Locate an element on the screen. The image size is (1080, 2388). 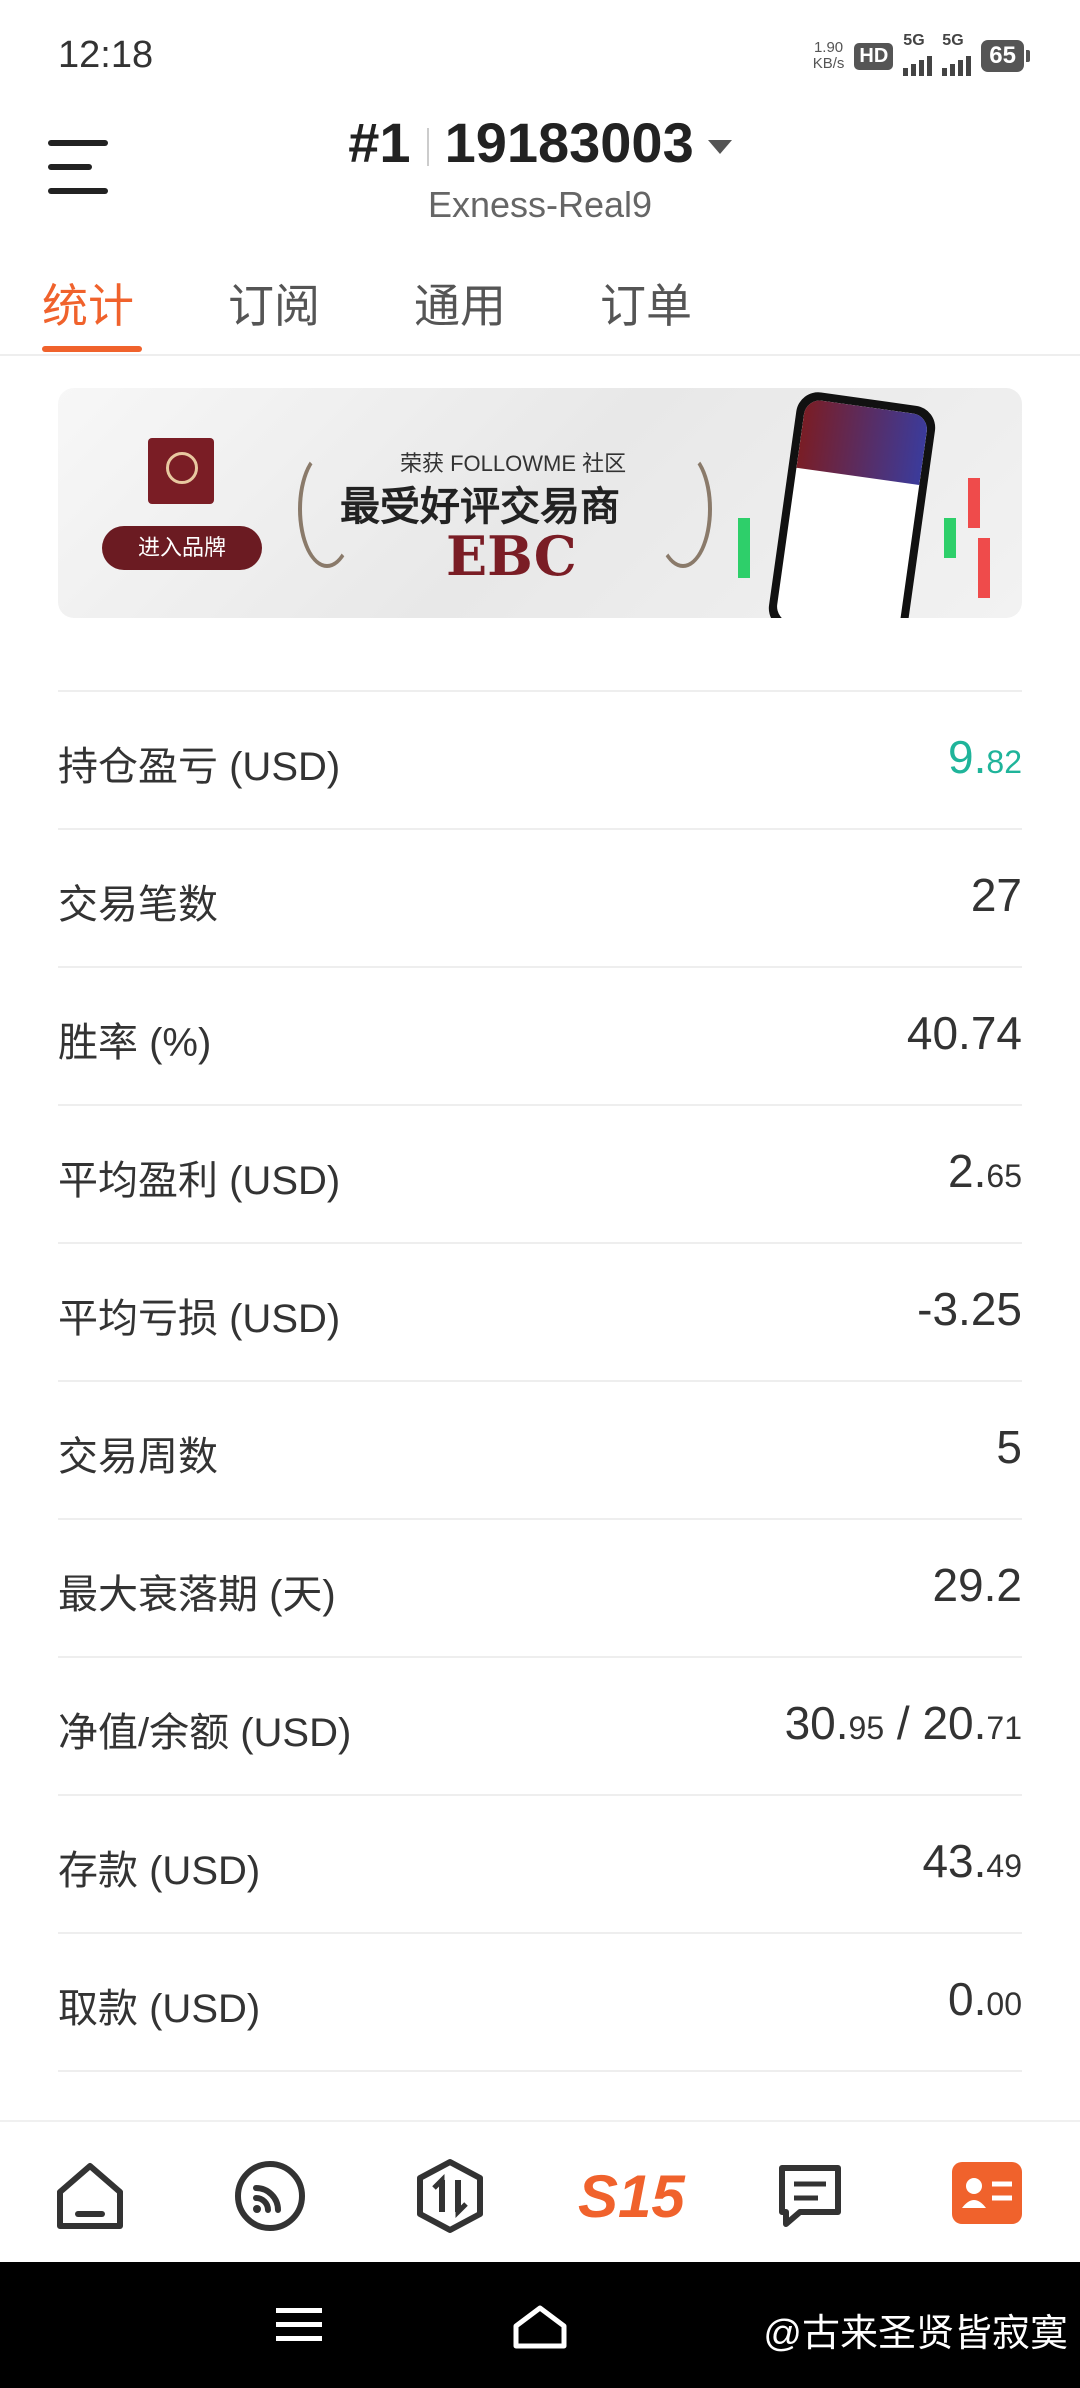
stat-label: 最大衰落期 (天) is located at coordinates (197, 1595).